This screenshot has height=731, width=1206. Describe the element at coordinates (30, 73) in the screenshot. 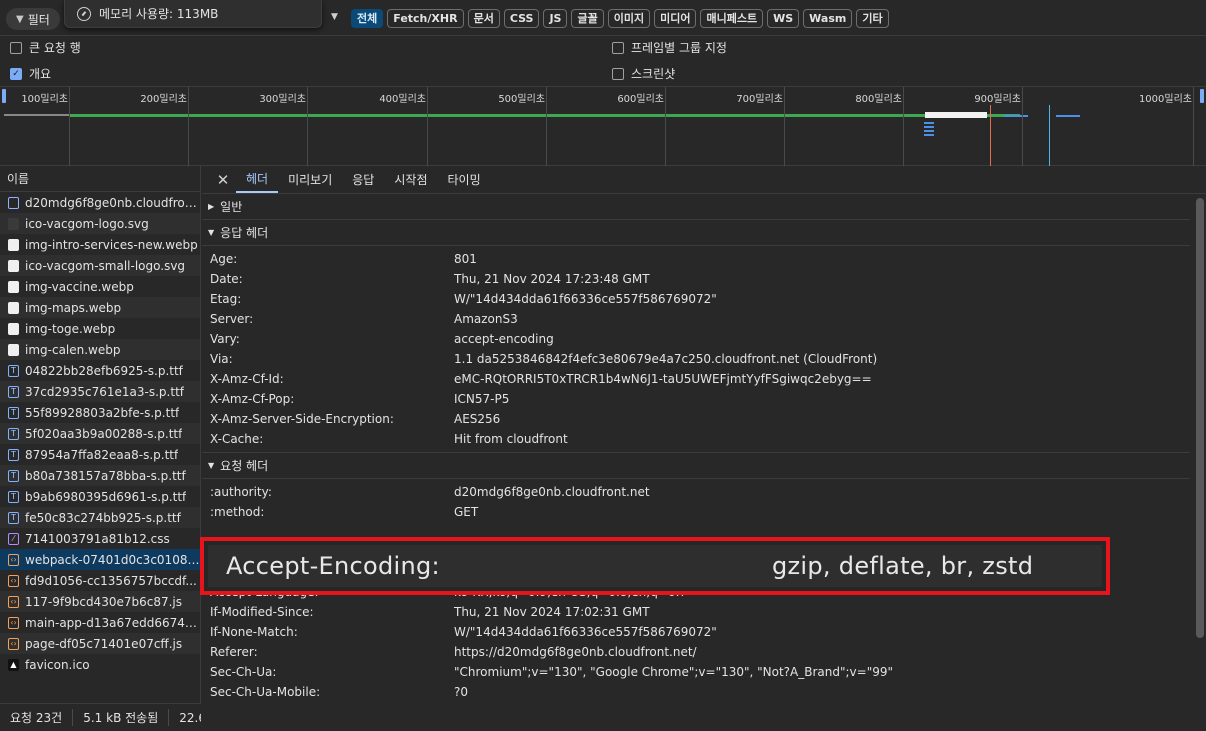

I see `overview-option: ✓ 개요` at that location.